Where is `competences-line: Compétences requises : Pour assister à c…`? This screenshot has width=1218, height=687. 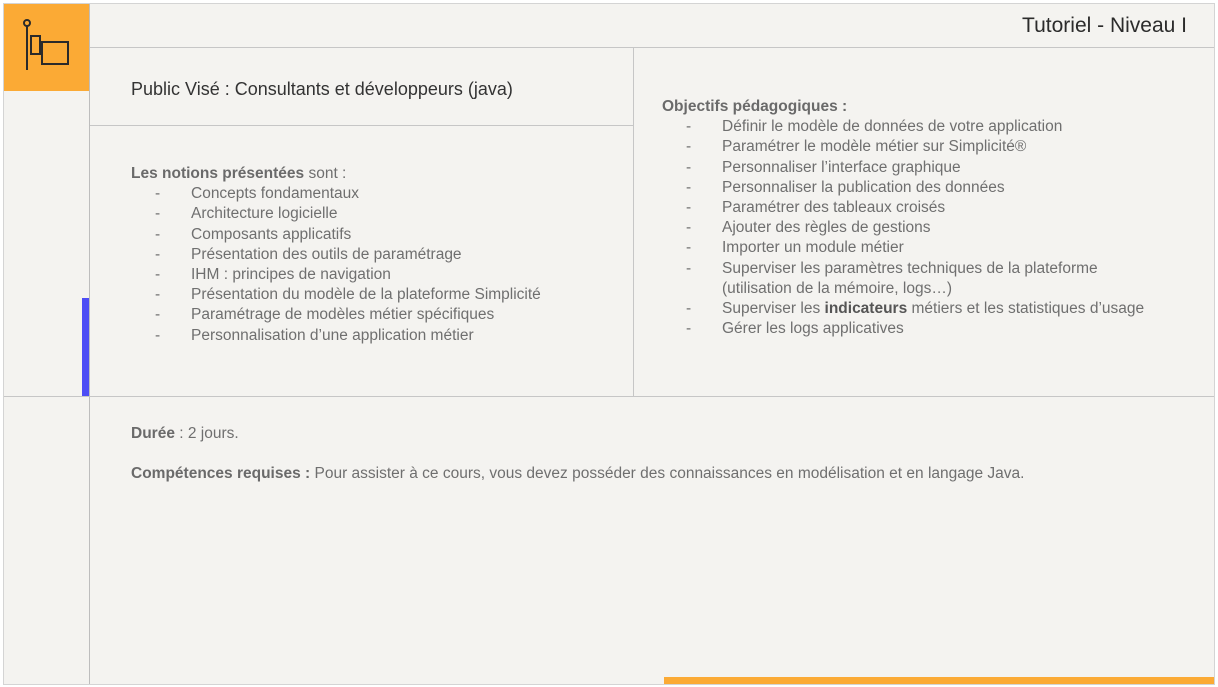 competences-line: Compétences requises : Pour assister à c… is located at coordinates (578, 473).